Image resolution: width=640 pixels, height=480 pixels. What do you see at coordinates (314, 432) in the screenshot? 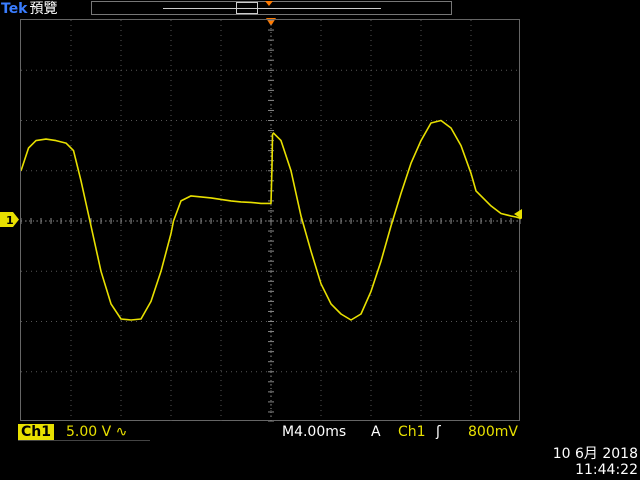
I see `timebase-readout: M4.00ms` at bounding box center [314, 432].